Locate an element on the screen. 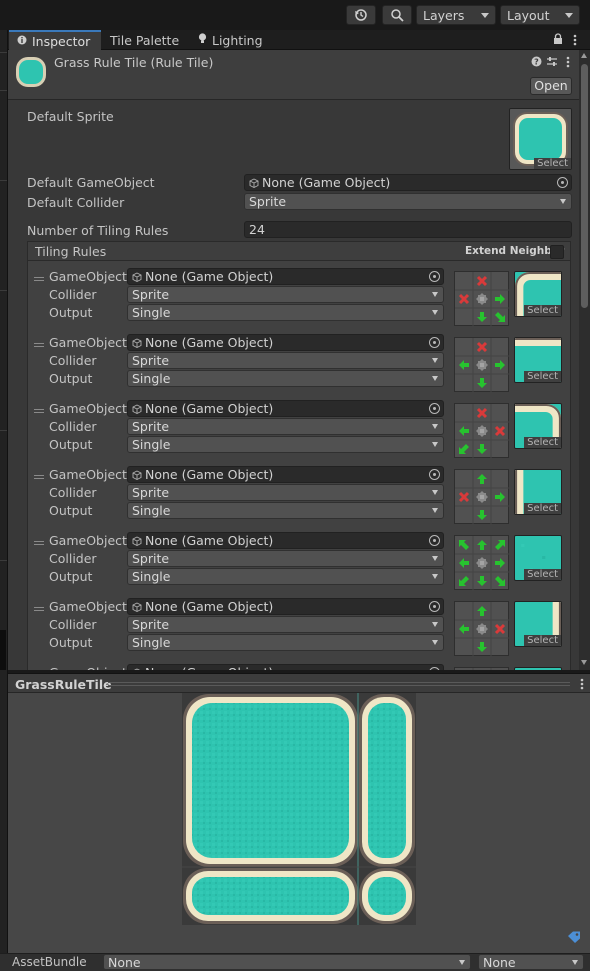  search-button is located at coordinates (397, 15).